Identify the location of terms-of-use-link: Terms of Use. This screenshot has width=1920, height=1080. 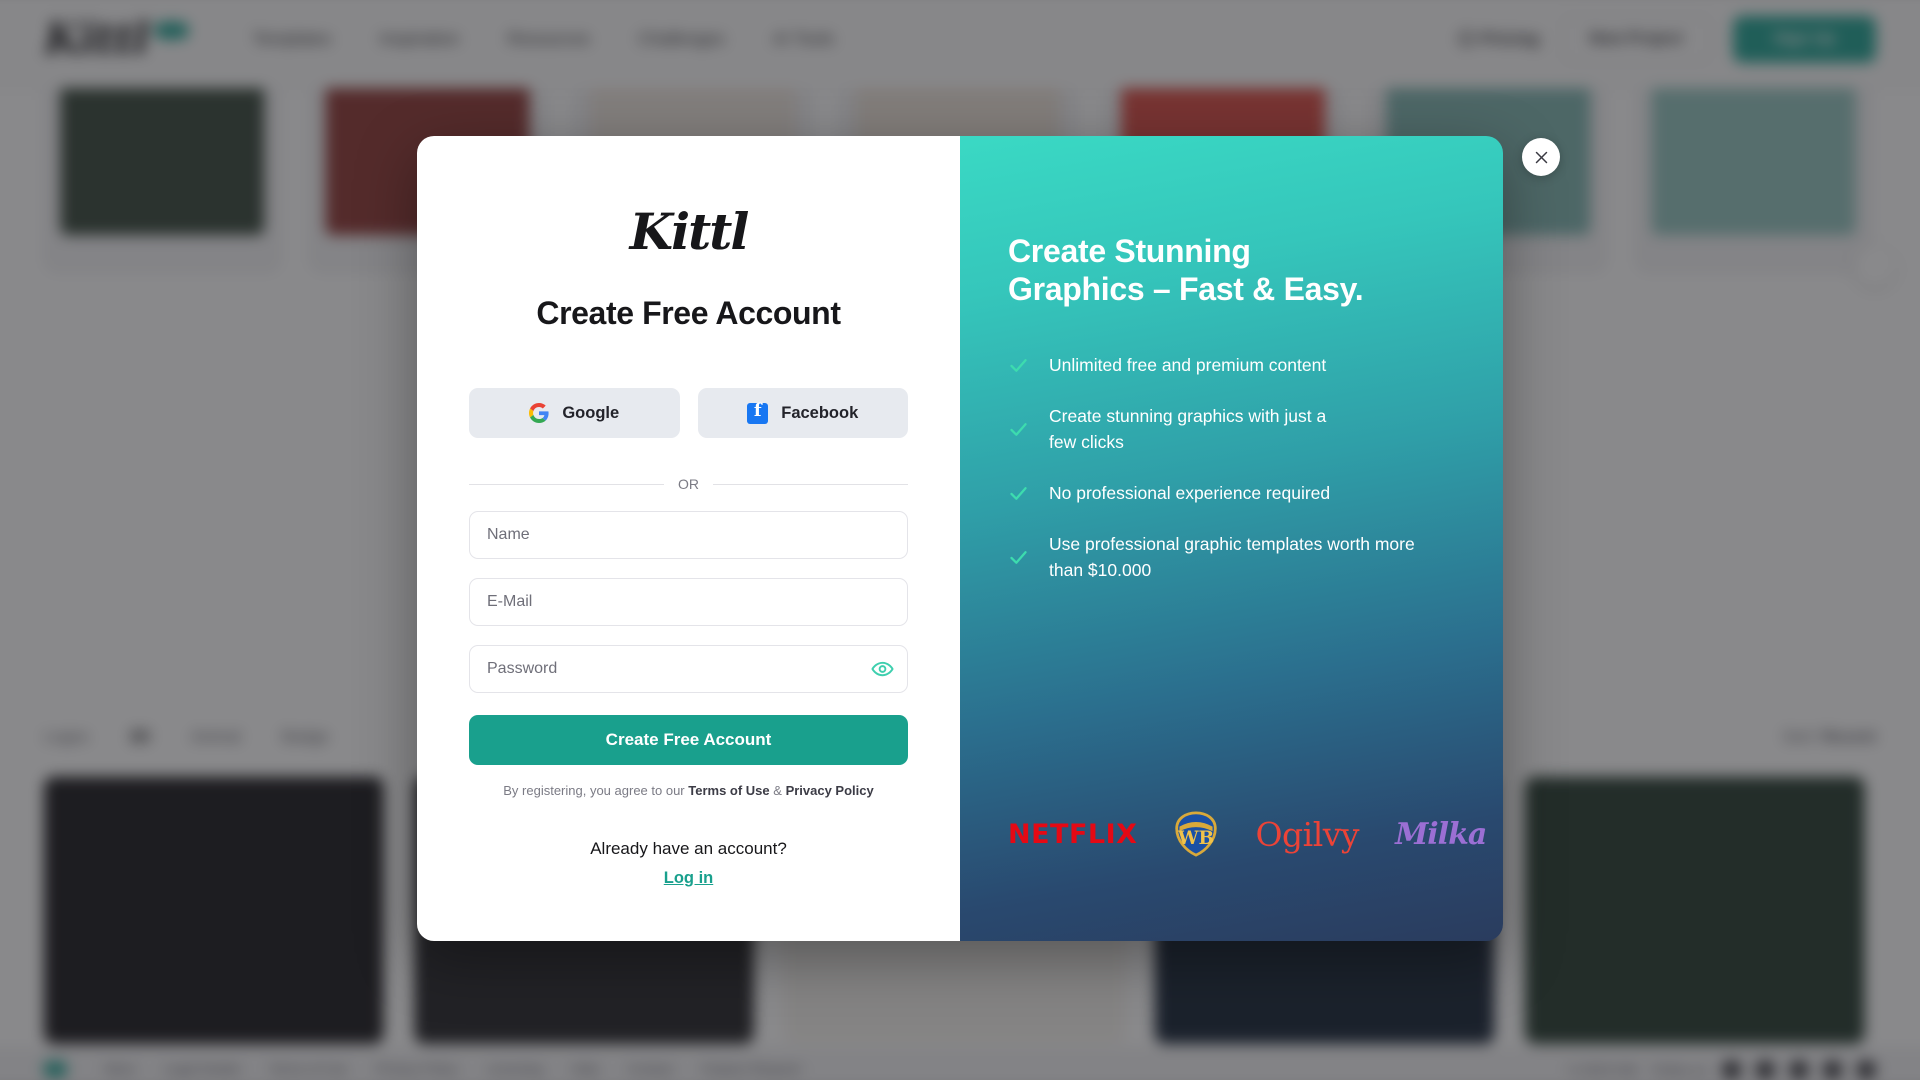
(728, 790).